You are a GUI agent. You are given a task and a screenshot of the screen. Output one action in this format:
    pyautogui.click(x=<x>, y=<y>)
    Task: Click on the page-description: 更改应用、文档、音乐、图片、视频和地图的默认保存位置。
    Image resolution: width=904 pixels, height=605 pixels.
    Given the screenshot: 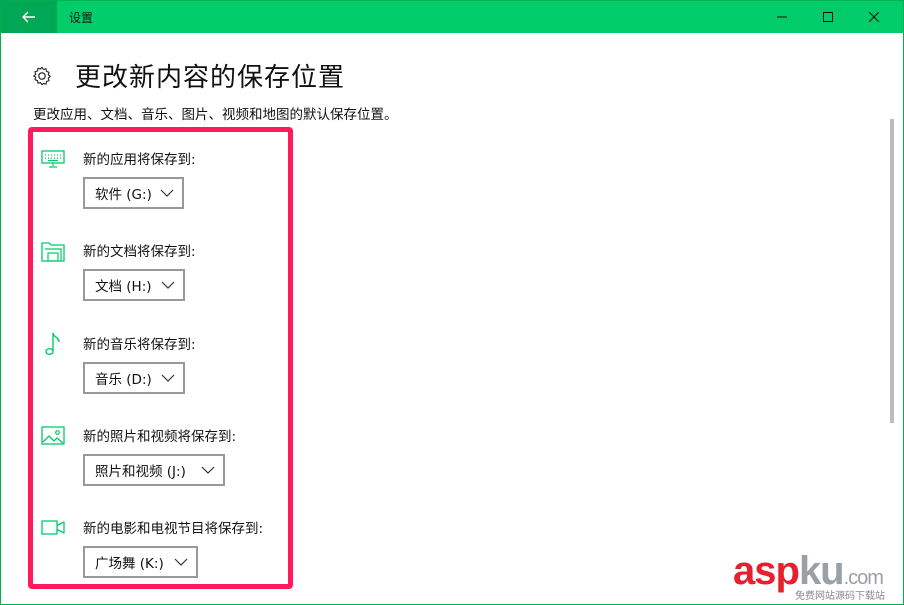 What is the action you would take?
    pyautogui.click(x=215, y=115)
    